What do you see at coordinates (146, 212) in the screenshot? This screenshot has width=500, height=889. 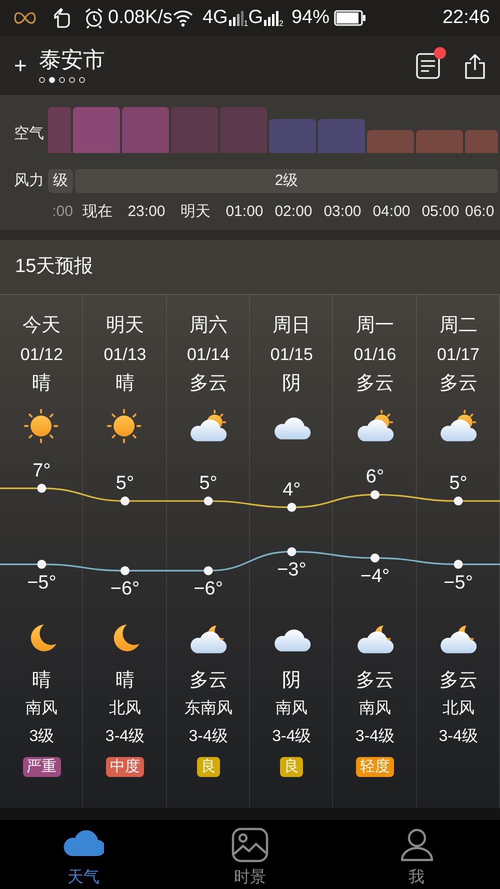 I see `hour-label: 23:00` at bounding box center [146, 212].